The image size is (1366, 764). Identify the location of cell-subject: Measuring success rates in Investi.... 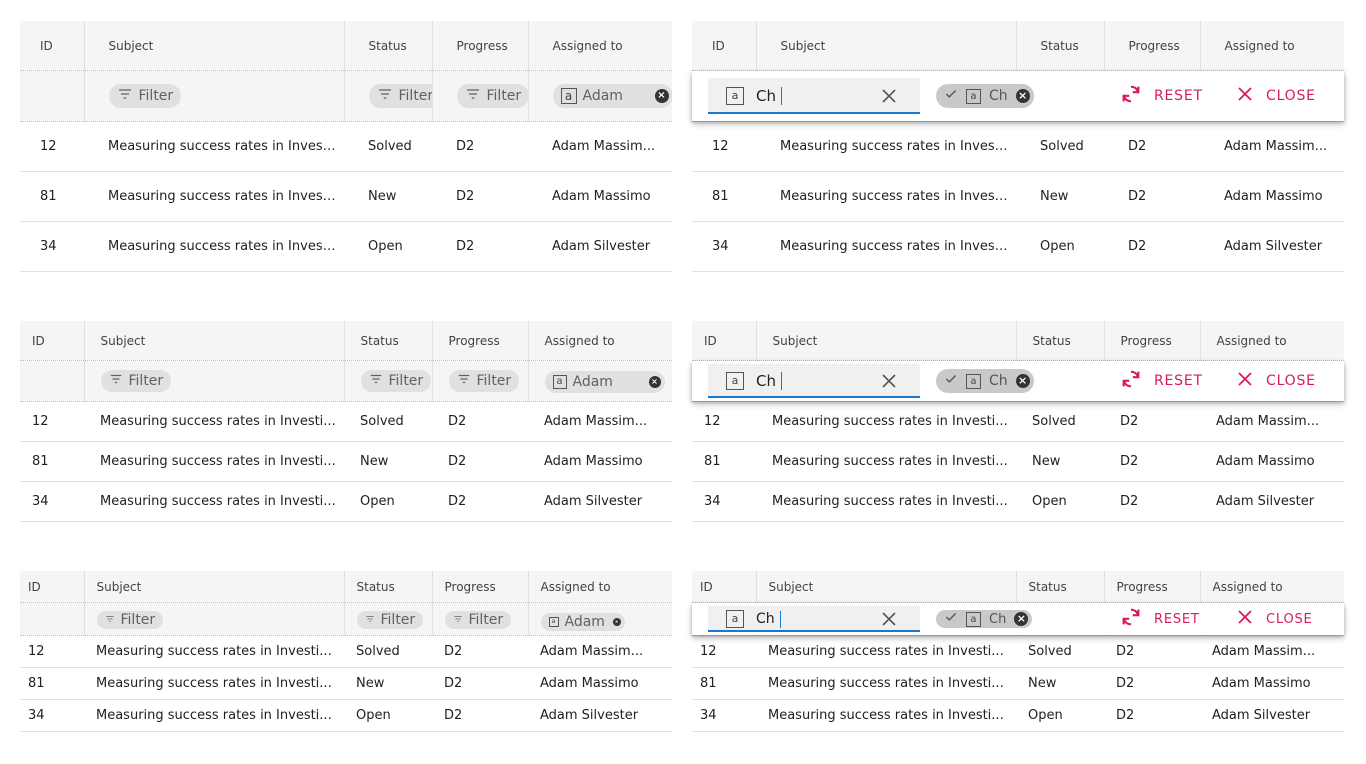
(886, 501).